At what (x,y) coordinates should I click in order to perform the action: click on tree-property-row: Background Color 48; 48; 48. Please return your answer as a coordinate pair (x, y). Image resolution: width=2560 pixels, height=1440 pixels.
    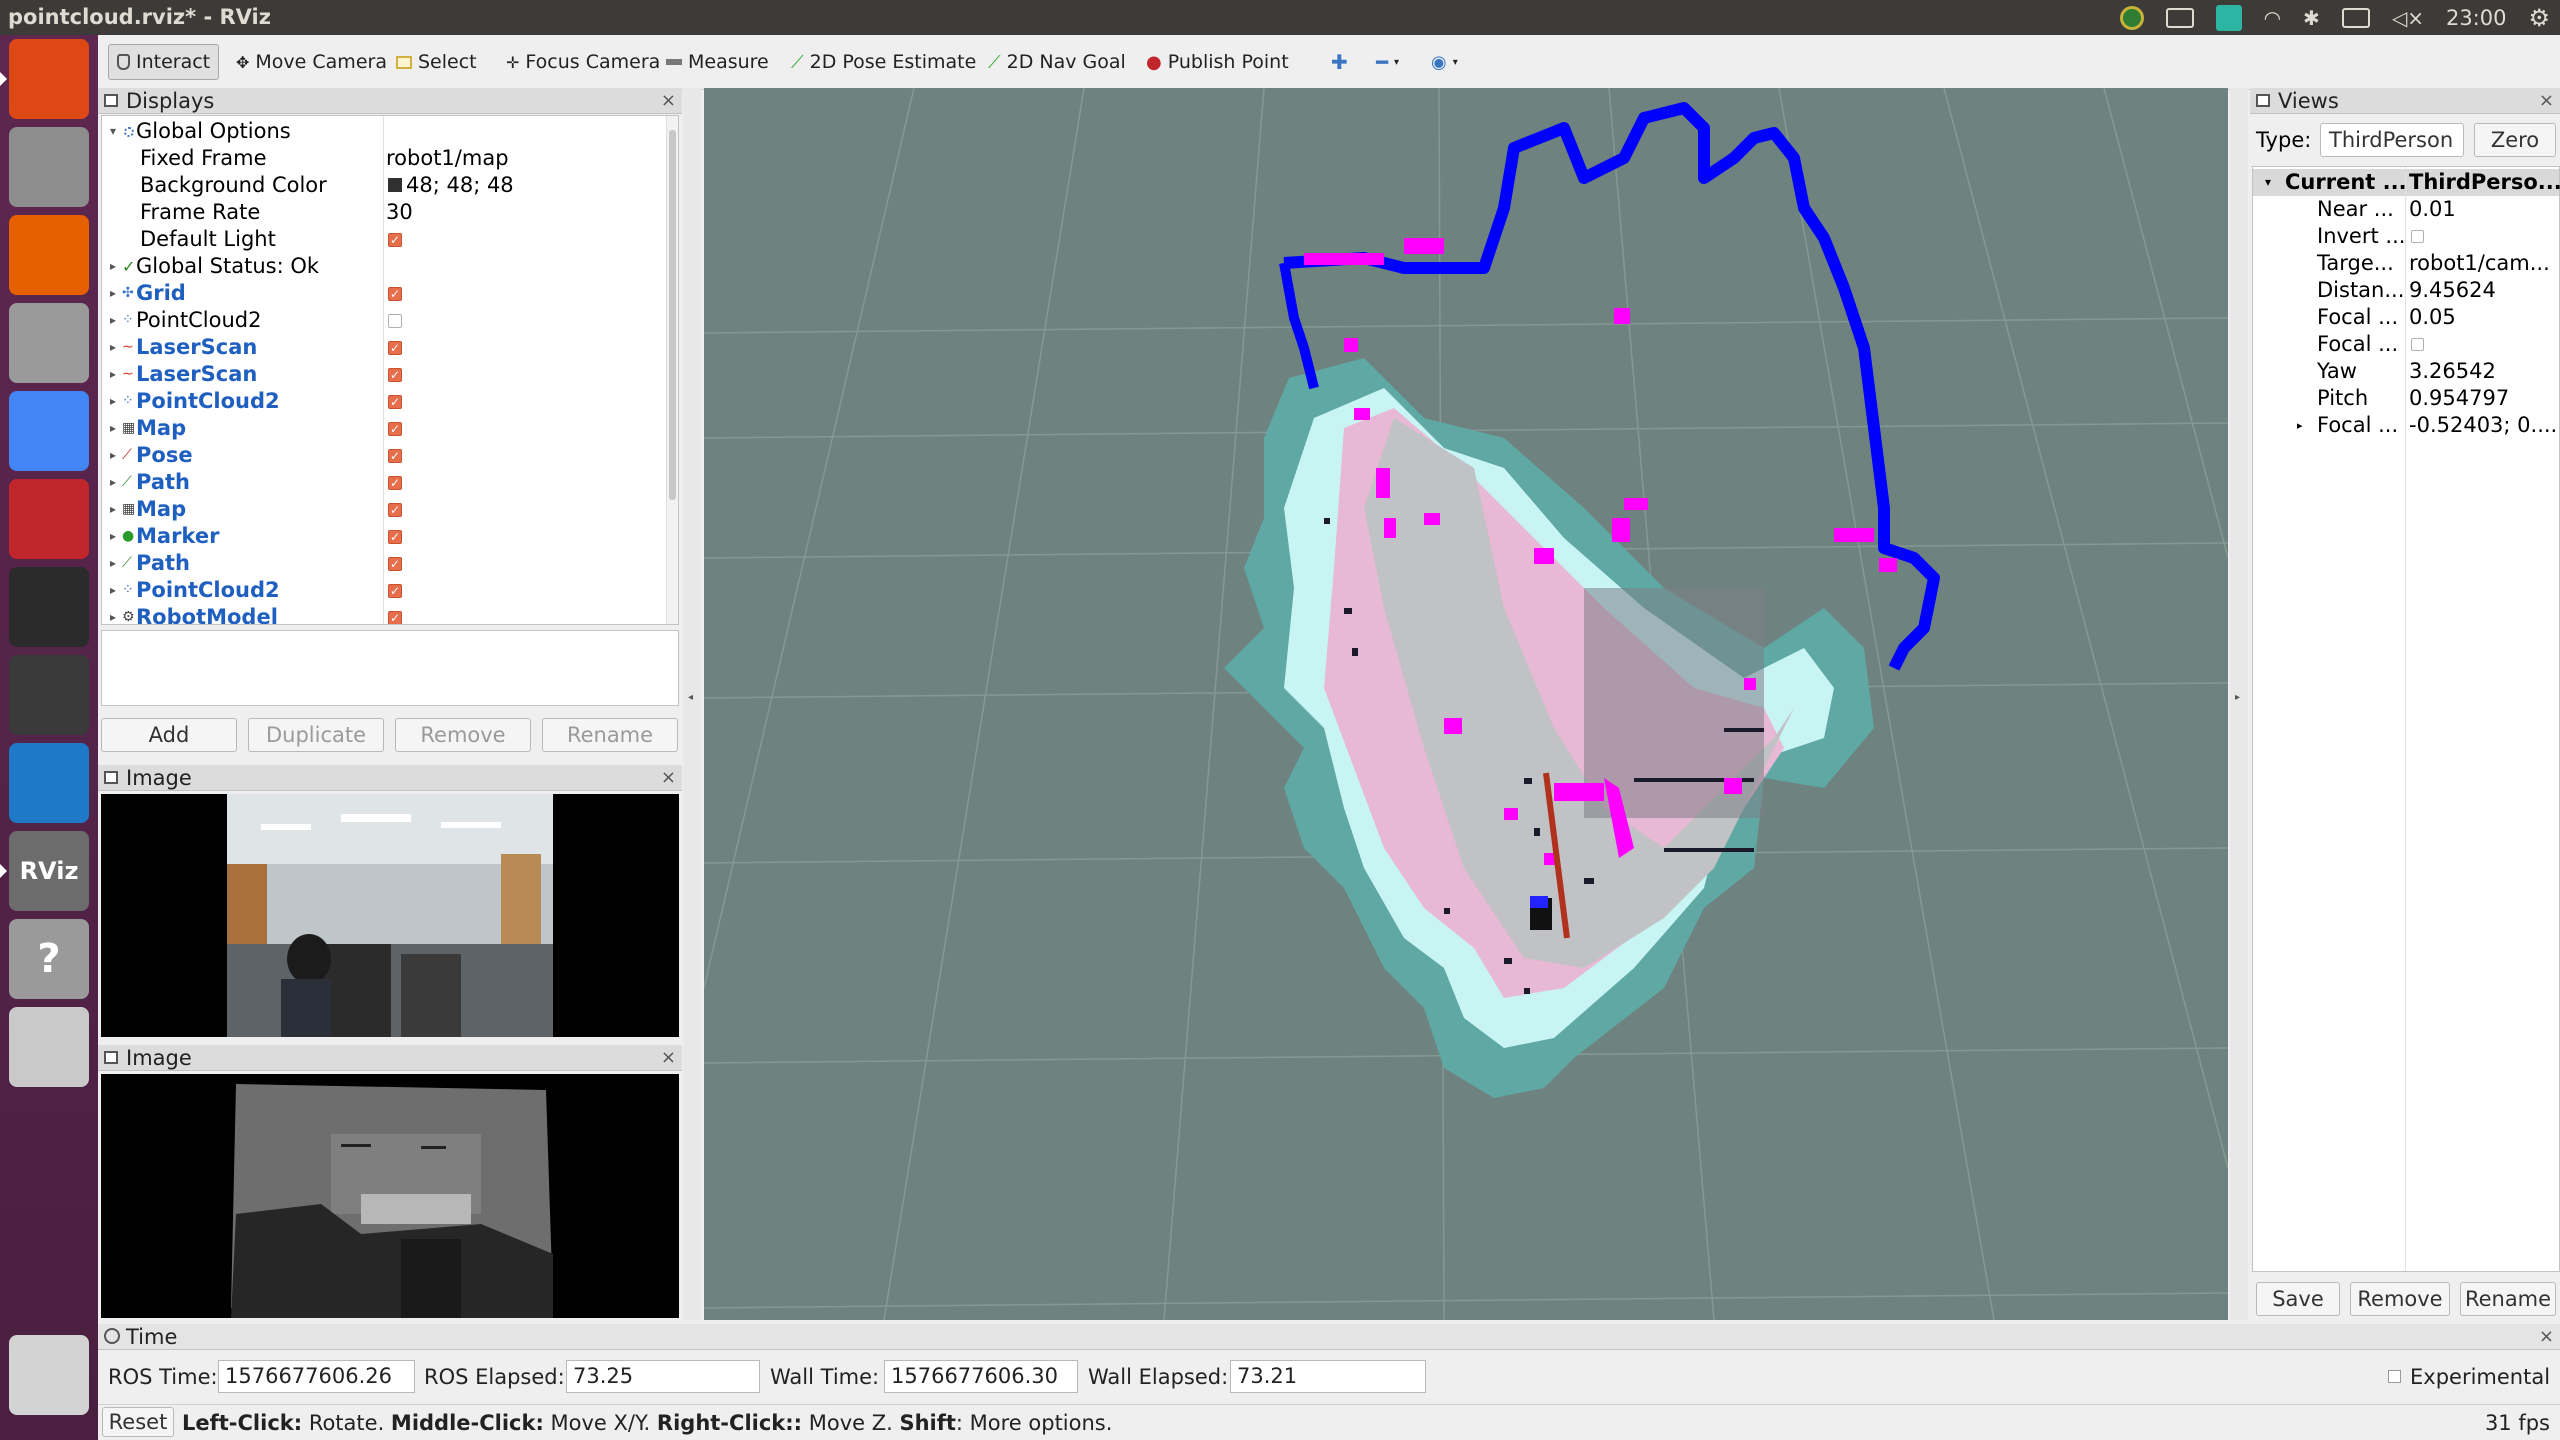
    Looking at the image, I should click on (385, 185).